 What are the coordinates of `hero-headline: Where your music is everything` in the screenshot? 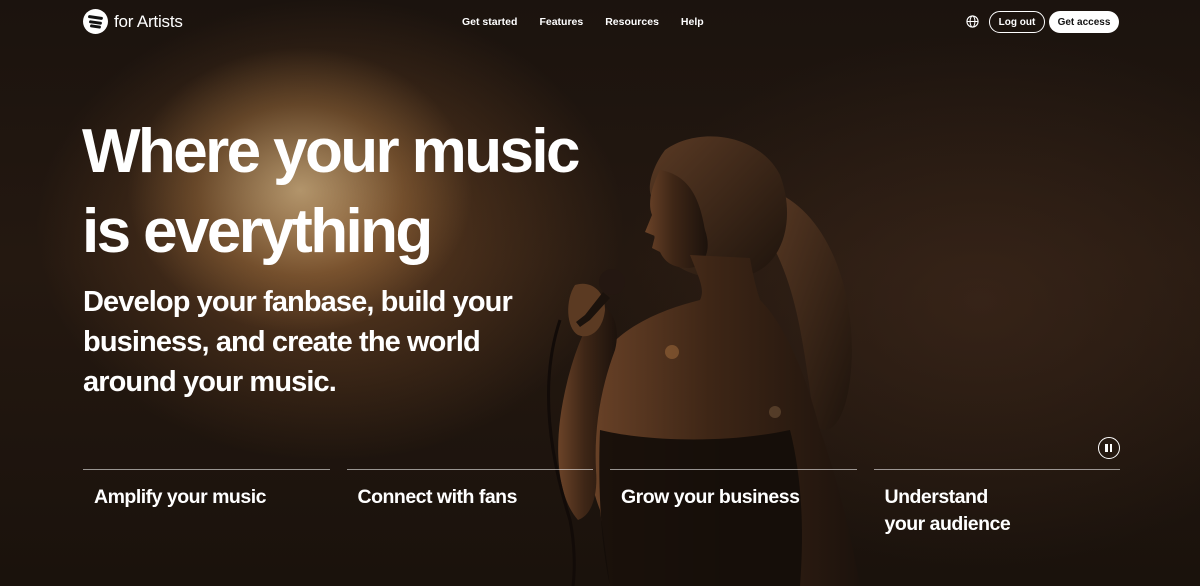 It's located at (392, 192).